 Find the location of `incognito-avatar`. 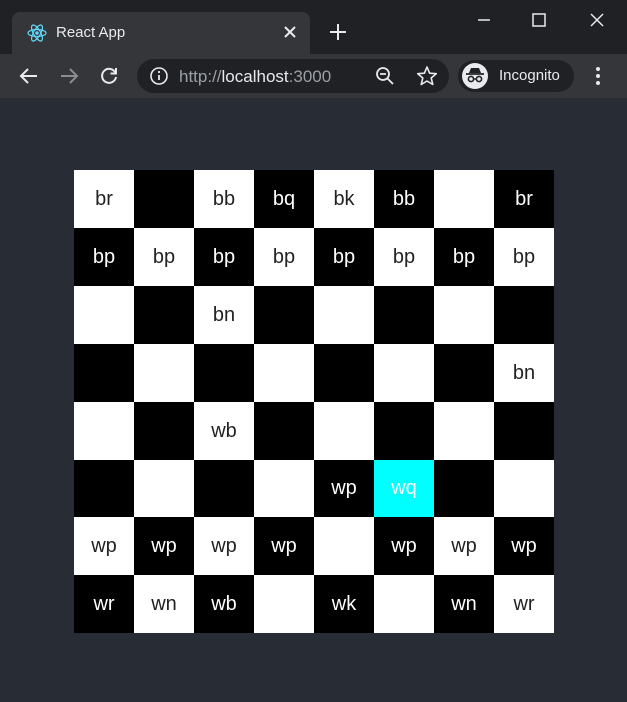

incognito-avatar is located at coordinates (475, 76).